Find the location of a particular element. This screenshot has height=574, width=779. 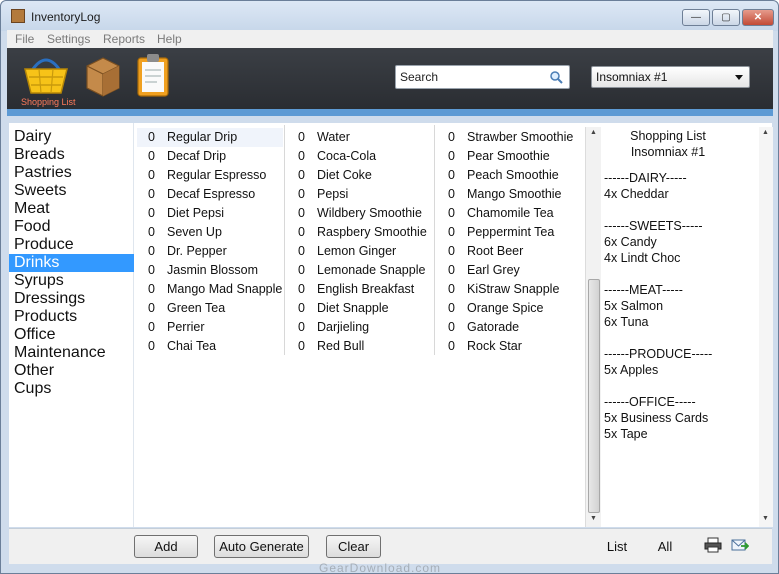

item-row: 0 Gatorade is located at coordinates (510, 327).